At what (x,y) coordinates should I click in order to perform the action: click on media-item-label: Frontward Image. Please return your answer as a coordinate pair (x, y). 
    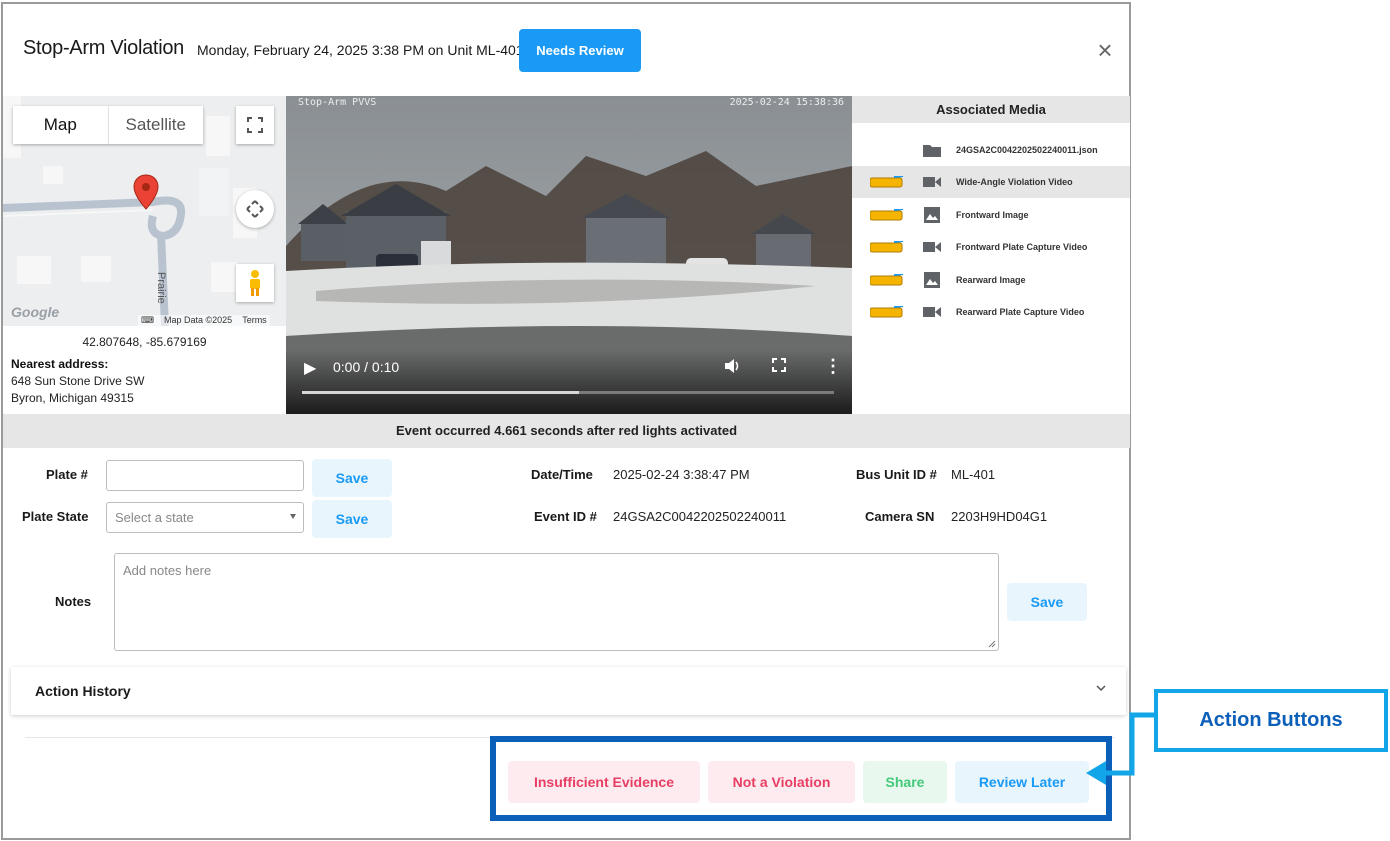
    Looking at the image, I should click on (992, 215).